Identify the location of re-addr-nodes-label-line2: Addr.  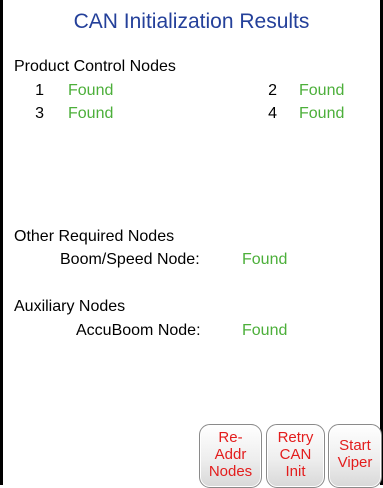
(230, 454).